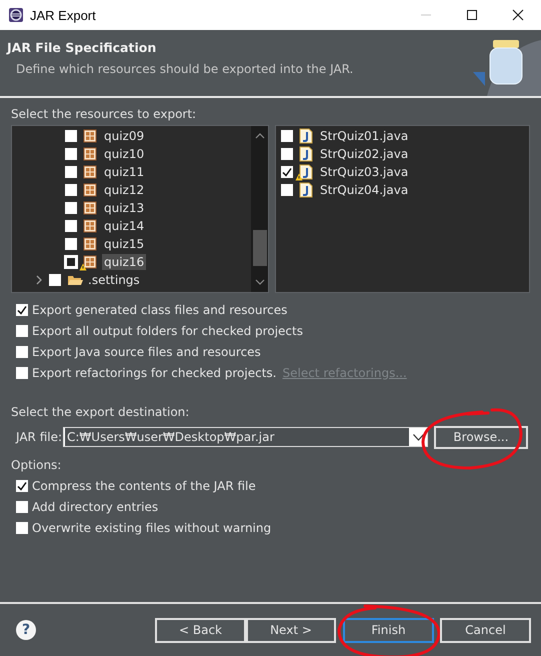 The height and width of the screenshot is (656, 541). What do you see at coordinates (152, 527) in the screenshot?
I see `checkbox-label: Overwrite existing files without warning` at bounding box center [152, 527].